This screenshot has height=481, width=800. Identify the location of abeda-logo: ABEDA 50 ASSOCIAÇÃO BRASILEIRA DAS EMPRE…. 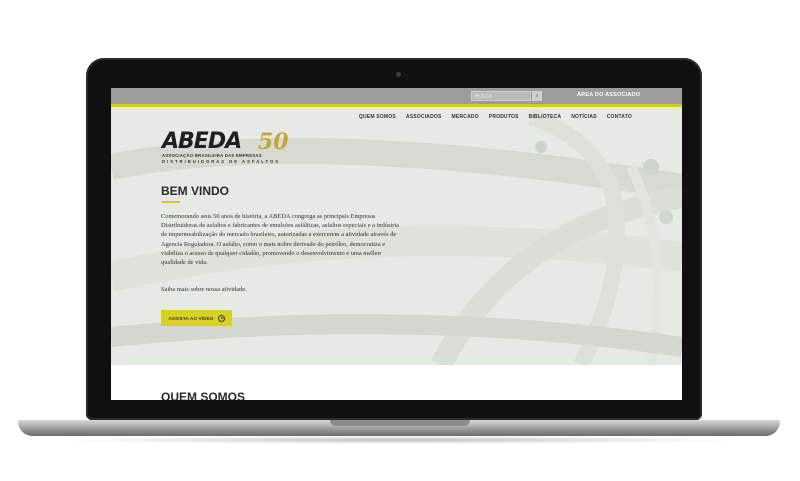
(242, 150).